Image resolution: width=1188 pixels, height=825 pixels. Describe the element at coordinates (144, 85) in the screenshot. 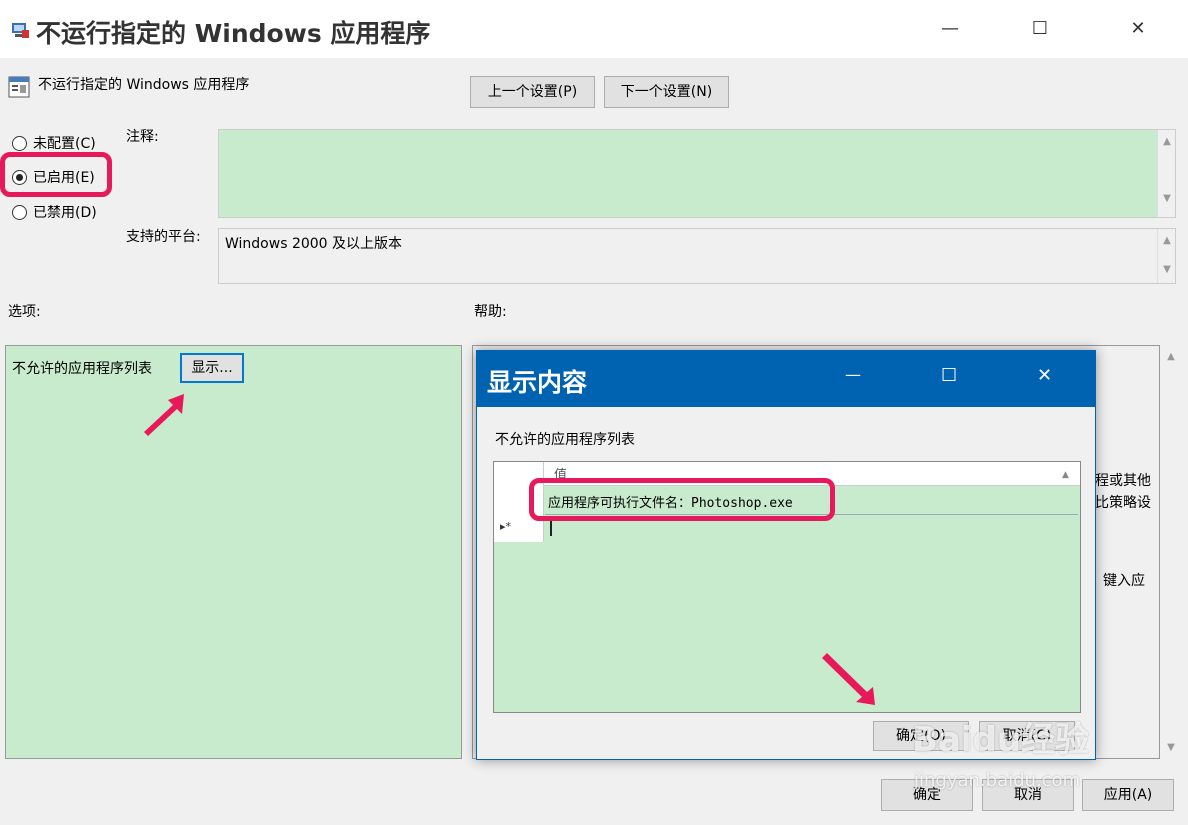

I see `policy-name: 不运行指定的 Windows 应用程序` at that location.